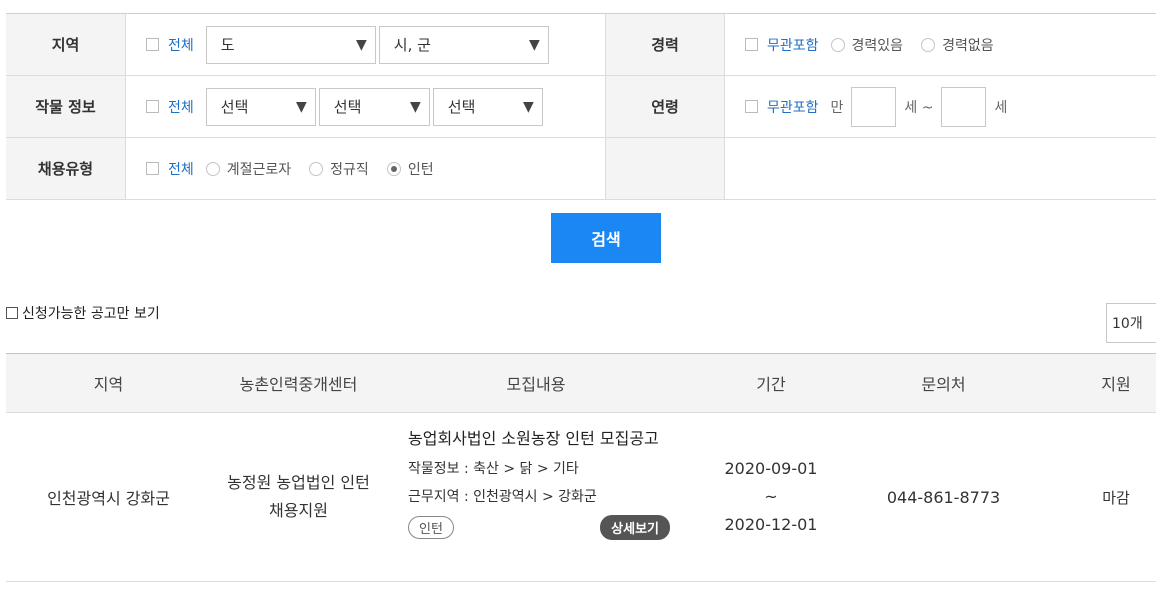 This screenshot has width=1156, height=593. I want to click on fulltime-radio: 정규직, so click(339, 169).